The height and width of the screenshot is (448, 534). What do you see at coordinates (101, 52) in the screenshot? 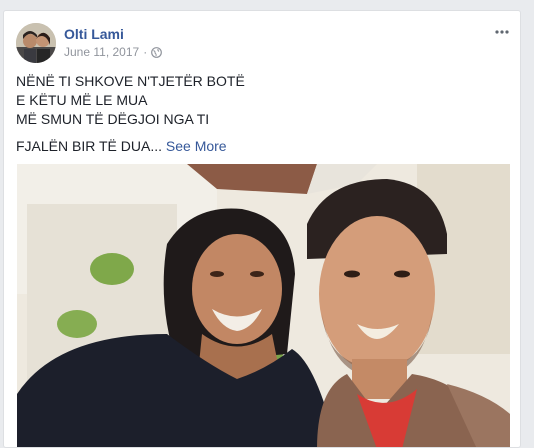
I see `post-date: June 11, 2017` at bounding box center [101, 52].